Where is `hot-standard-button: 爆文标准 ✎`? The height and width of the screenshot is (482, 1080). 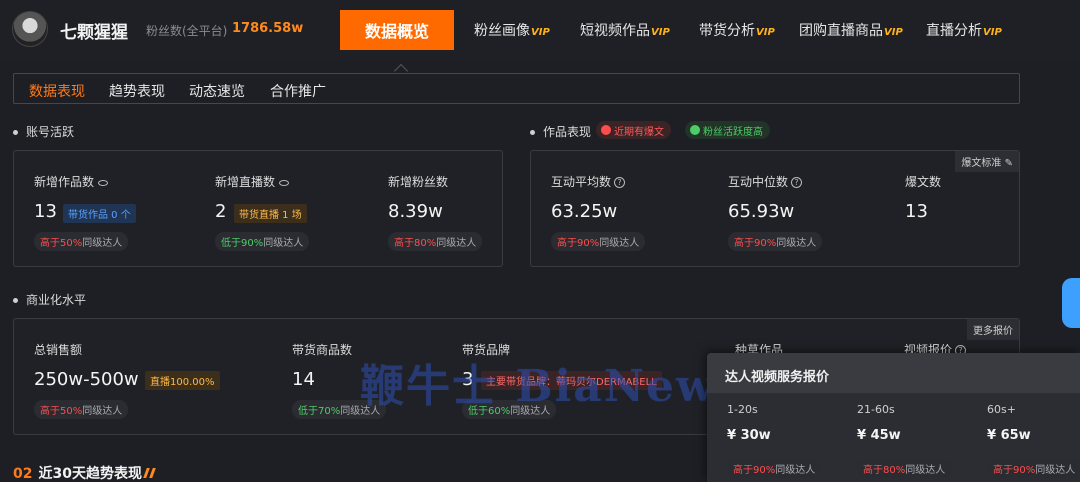
hot-standard-button: 爆文标准 ✎ is located at coordinates (987, 161).